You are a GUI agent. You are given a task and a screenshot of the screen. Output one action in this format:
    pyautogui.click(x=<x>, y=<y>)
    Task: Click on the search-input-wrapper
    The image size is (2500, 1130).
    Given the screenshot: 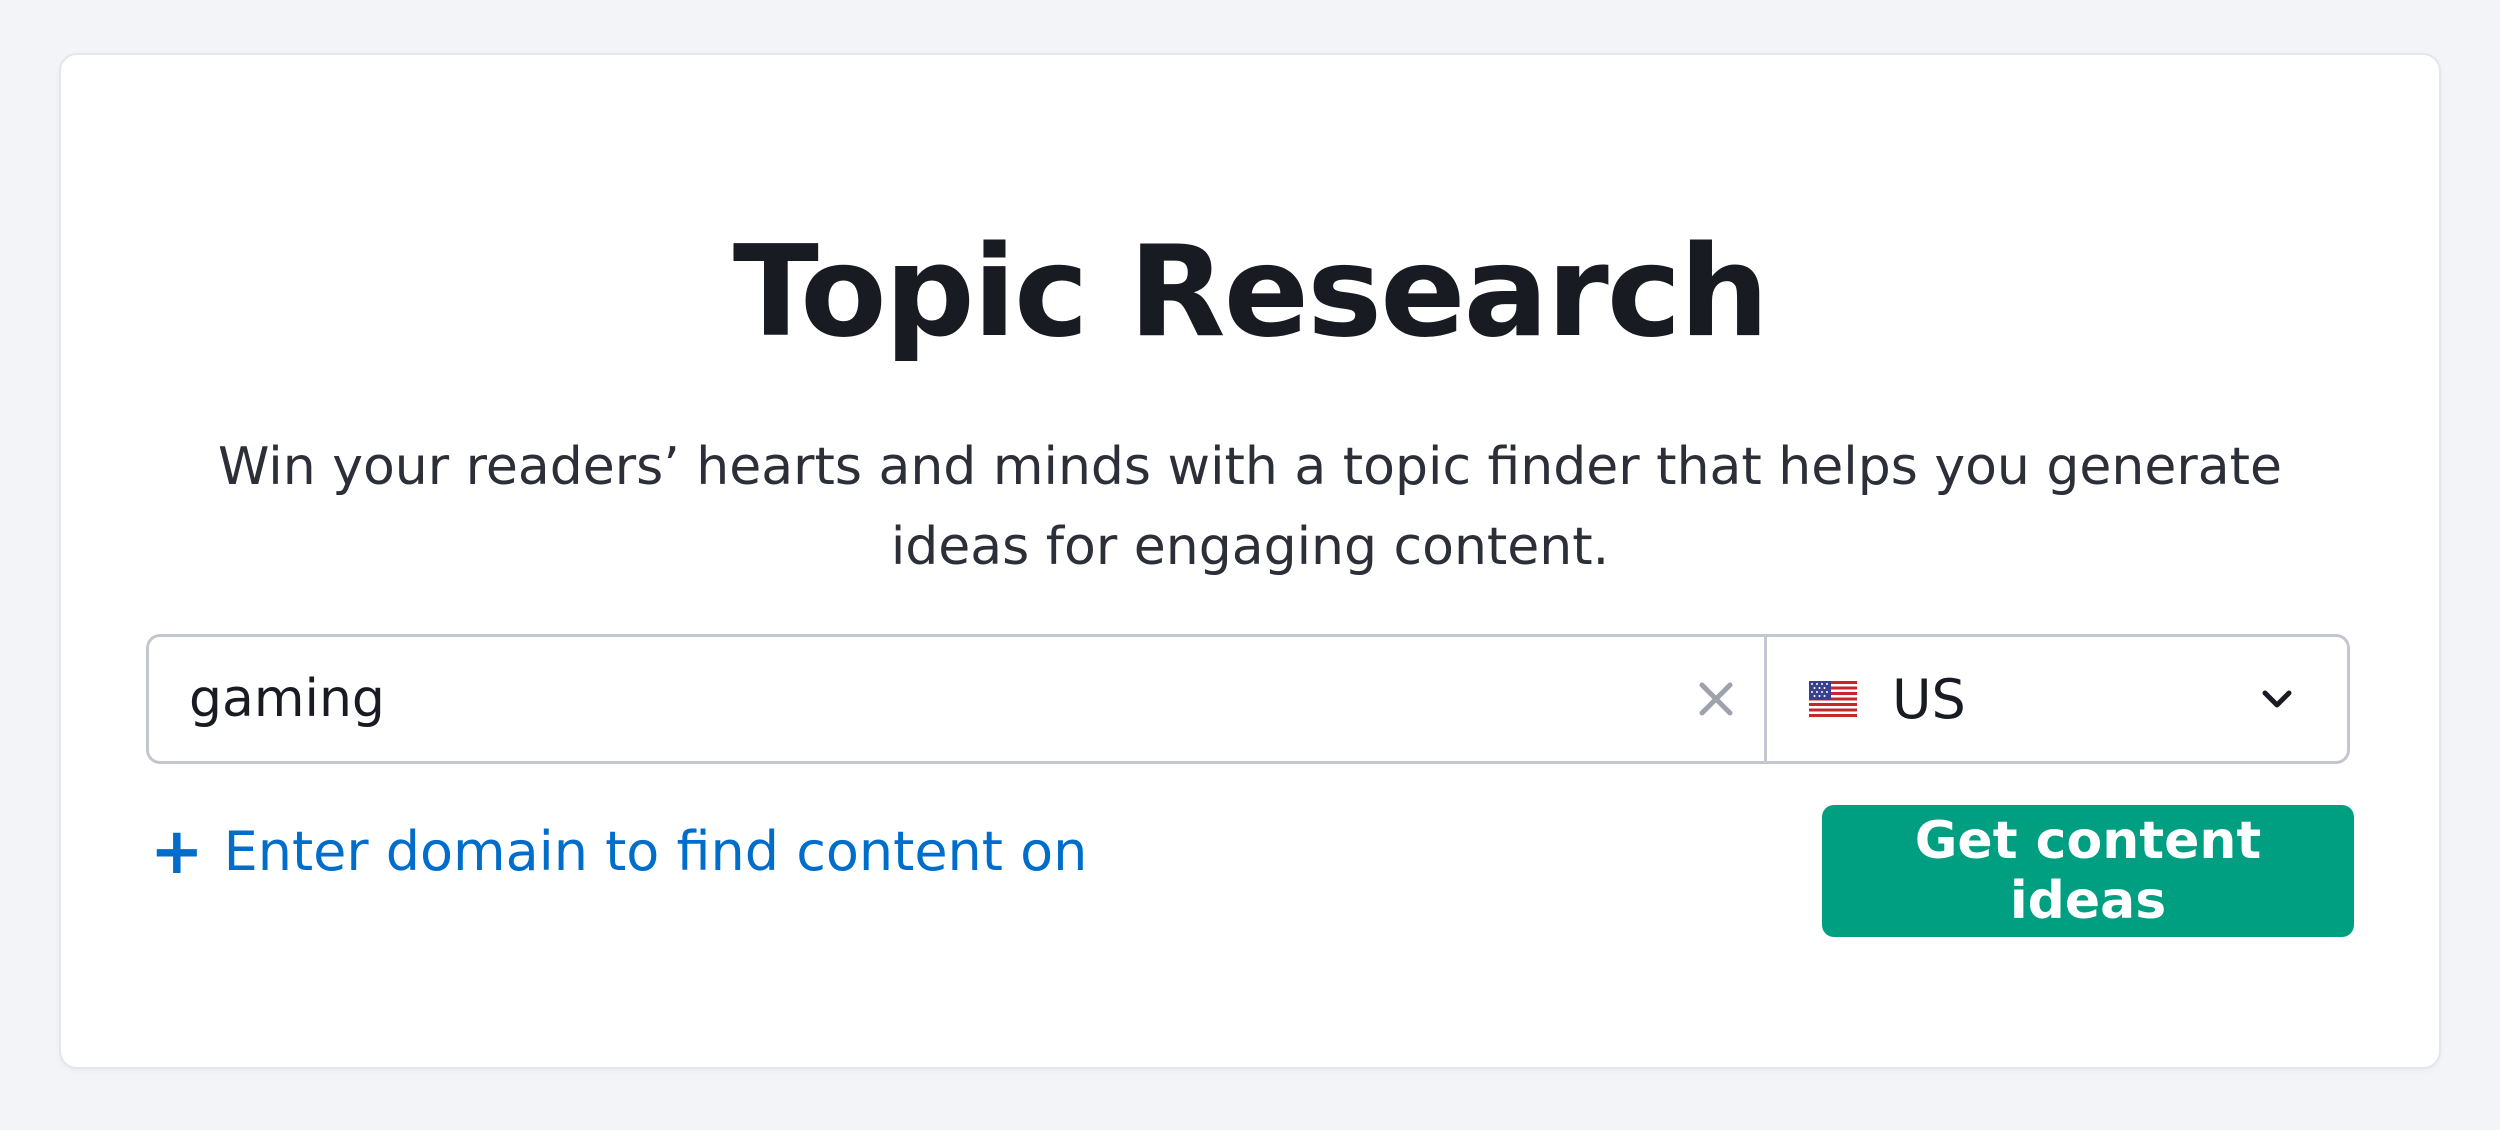 What is the action you would take?
    pyautogui.click(x=958, y=699)
    